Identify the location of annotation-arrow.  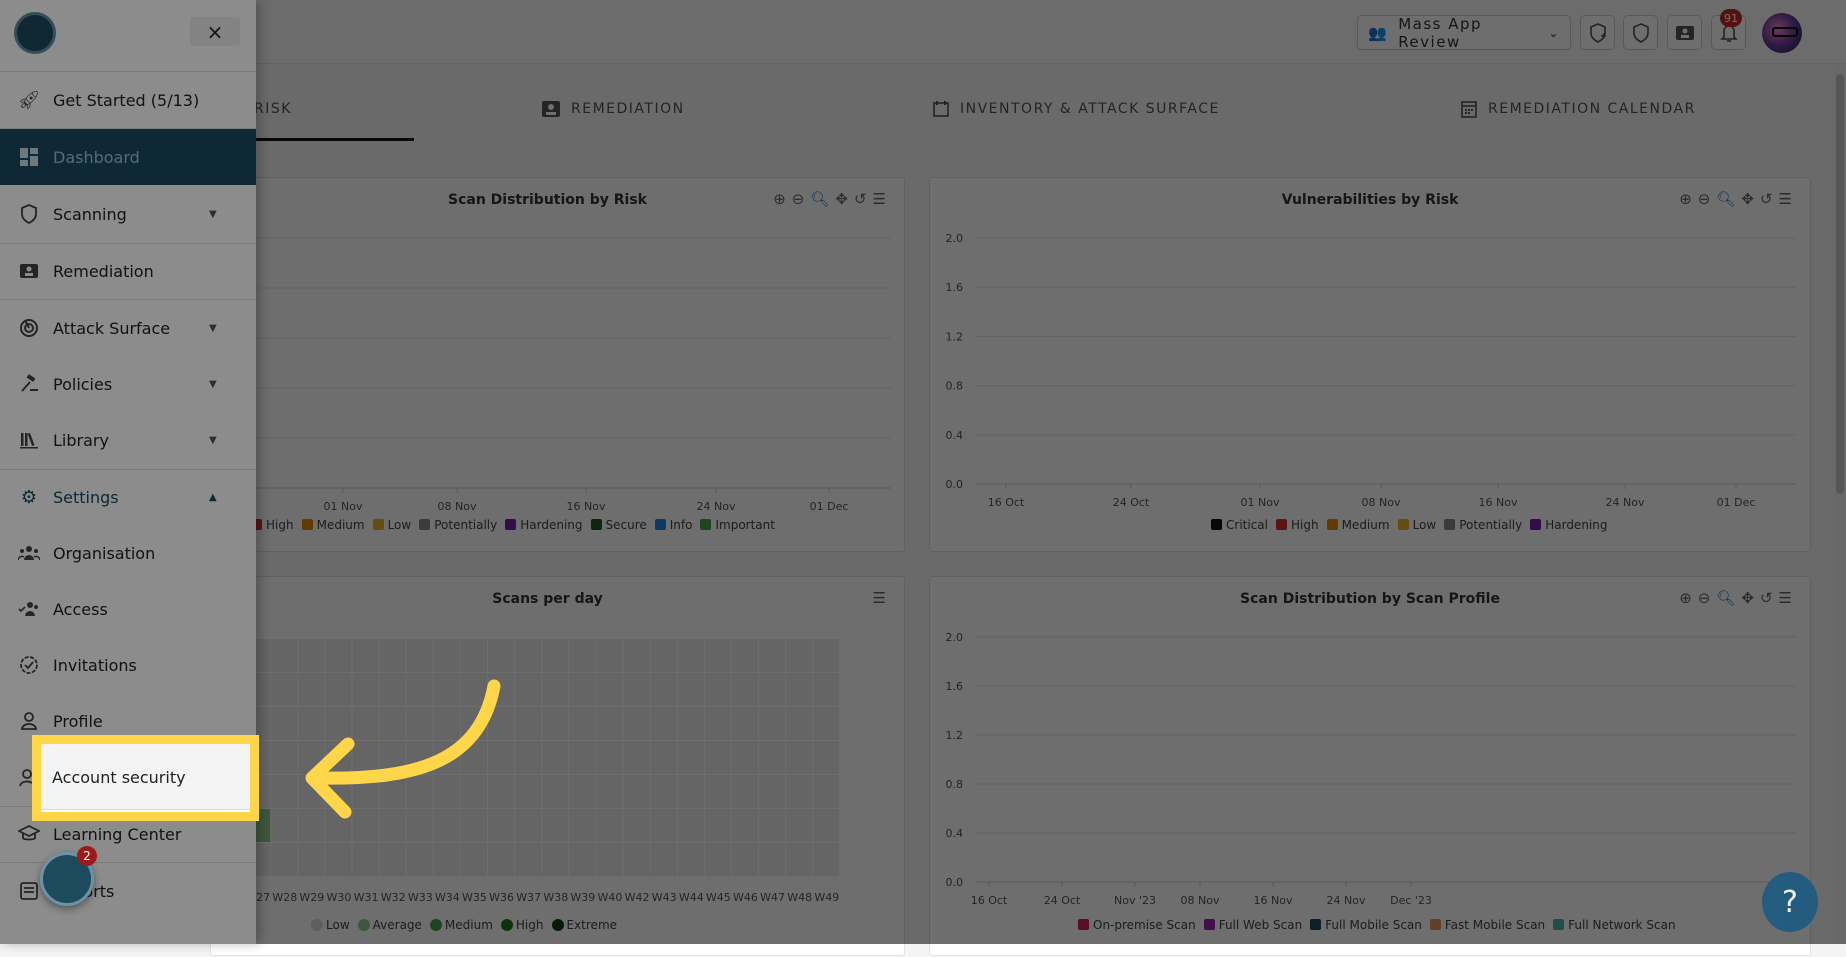
(403, 749).